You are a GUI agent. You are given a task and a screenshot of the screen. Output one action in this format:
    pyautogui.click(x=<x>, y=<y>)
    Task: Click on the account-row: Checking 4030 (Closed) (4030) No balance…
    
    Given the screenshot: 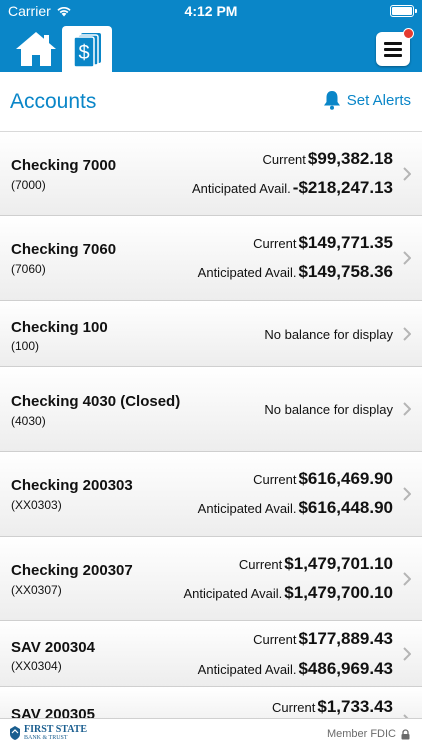 What is the action you would take?
    pyautogui.click(x=211, y=409)
    